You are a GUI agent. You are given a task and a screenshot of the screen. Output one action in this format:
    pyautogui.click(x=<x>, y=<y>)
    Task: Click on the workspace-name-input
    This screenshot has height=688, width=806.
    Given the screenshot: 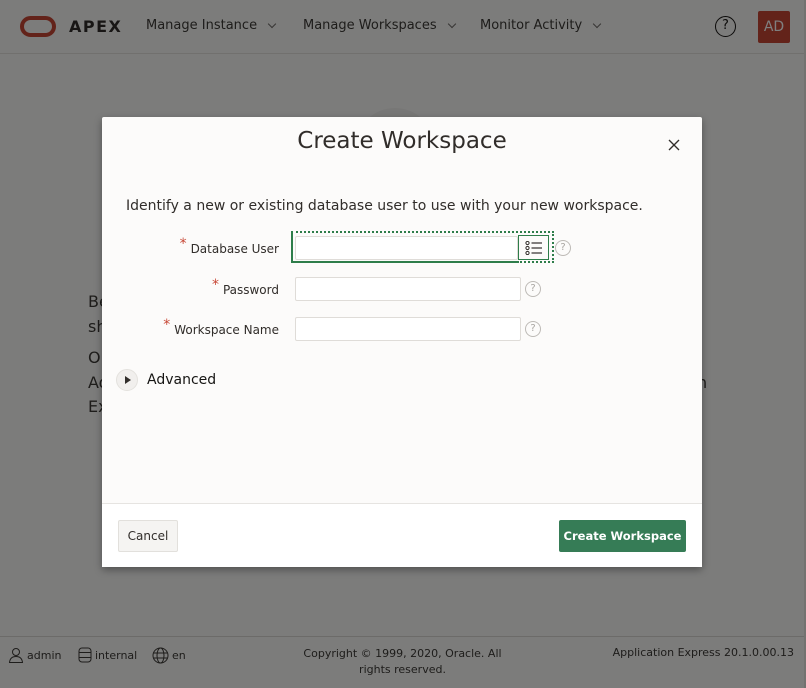 What is the action you would take?
    pyautogui.click(x=408, y=329)
    